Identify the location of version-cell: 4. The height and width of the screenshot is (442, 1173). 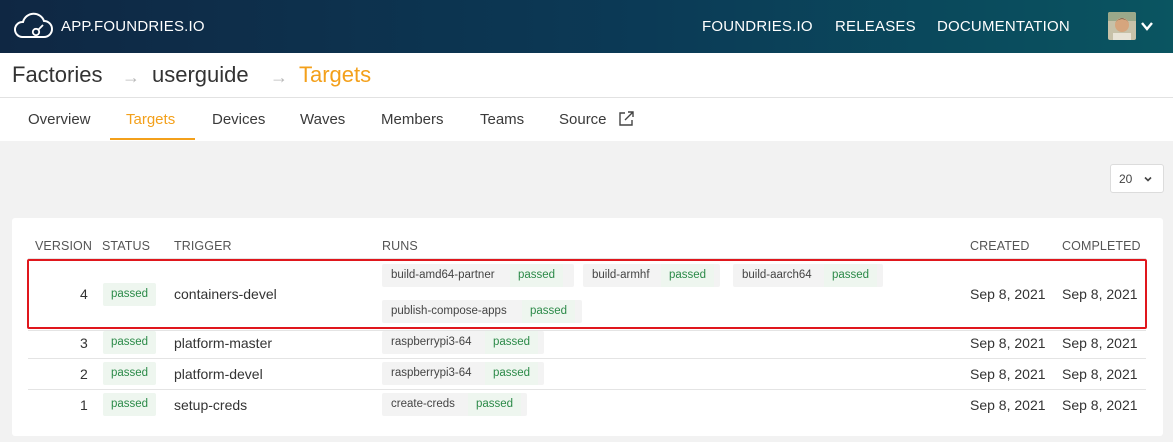
(84, 294).